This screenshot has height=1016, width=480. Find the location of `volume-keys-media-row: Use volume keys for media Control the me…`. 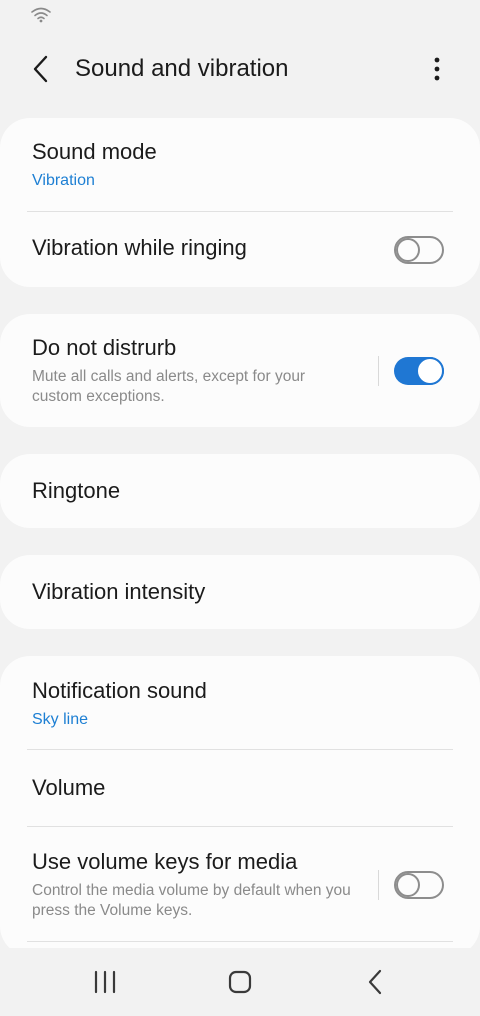

volume-keys-media-row: Use volume keys for media Control the me… is located at coordinates (240, 883).